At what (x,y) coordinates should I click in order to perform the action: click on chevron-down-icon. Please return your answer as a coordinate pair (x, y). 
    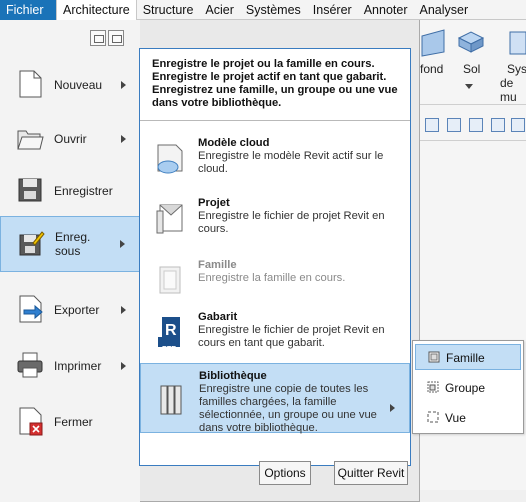
    Looking at the image, I should click on (469, 86).